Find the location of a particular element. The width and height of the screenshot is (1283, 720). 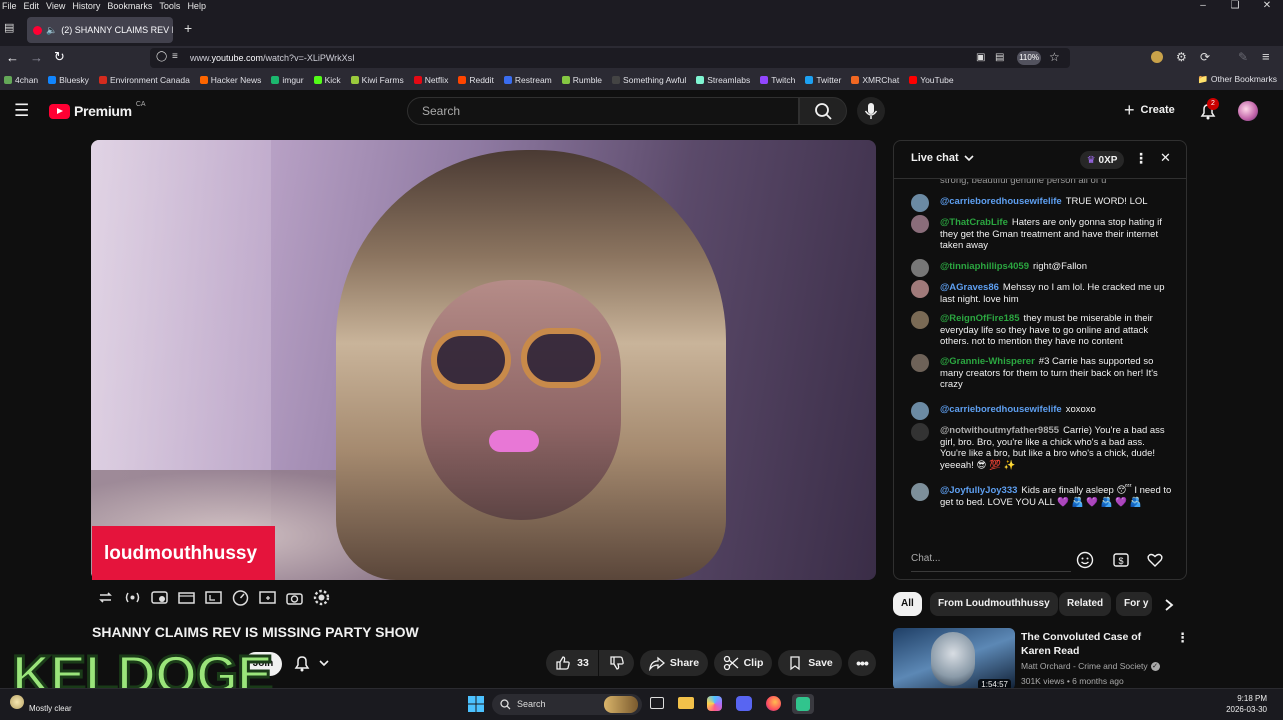

dislike-button is located at coordinates (616, 663).